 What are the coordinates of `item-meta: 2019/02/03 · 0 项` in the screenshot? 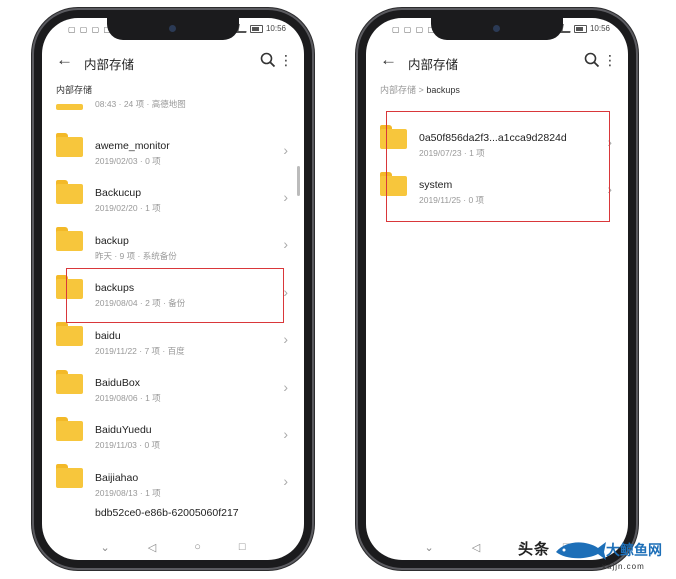 It's located at (128, 161).